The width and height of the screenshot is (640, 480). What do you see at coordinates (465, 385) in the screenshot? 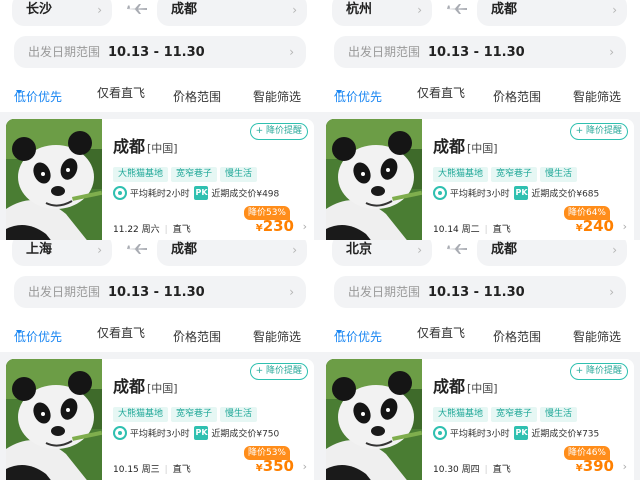
I see `destination-title: 成都 [中国]` at bounding box center [465, 385].